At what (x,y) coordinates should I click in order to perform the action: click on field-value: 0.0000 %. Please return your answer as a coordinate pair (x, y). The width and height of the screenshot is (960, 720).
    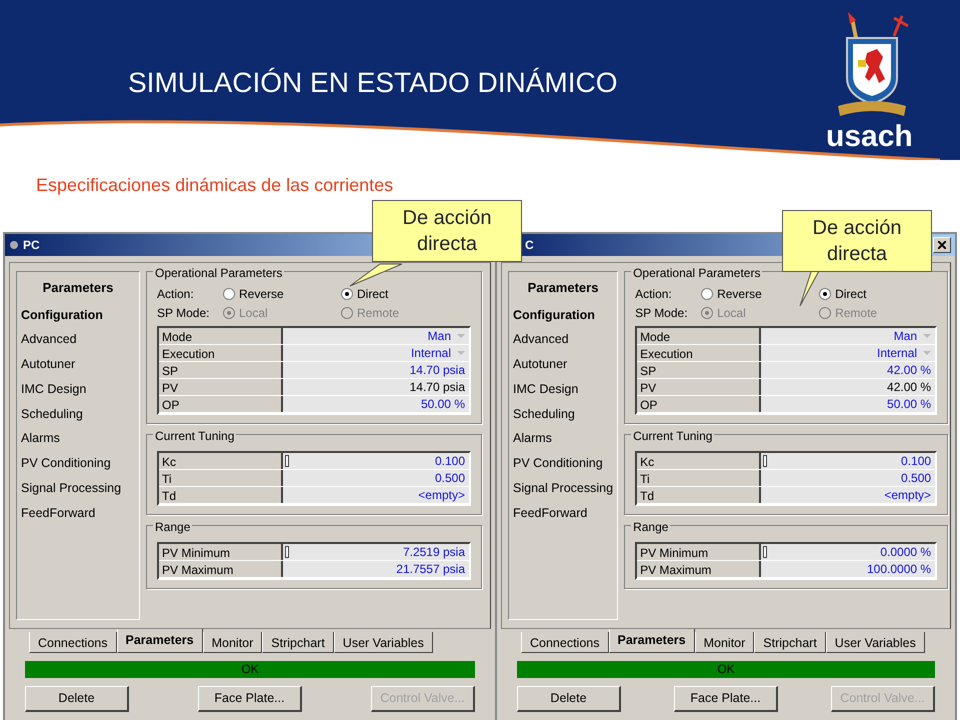
    Looking at the image, I should click on (906, 552).